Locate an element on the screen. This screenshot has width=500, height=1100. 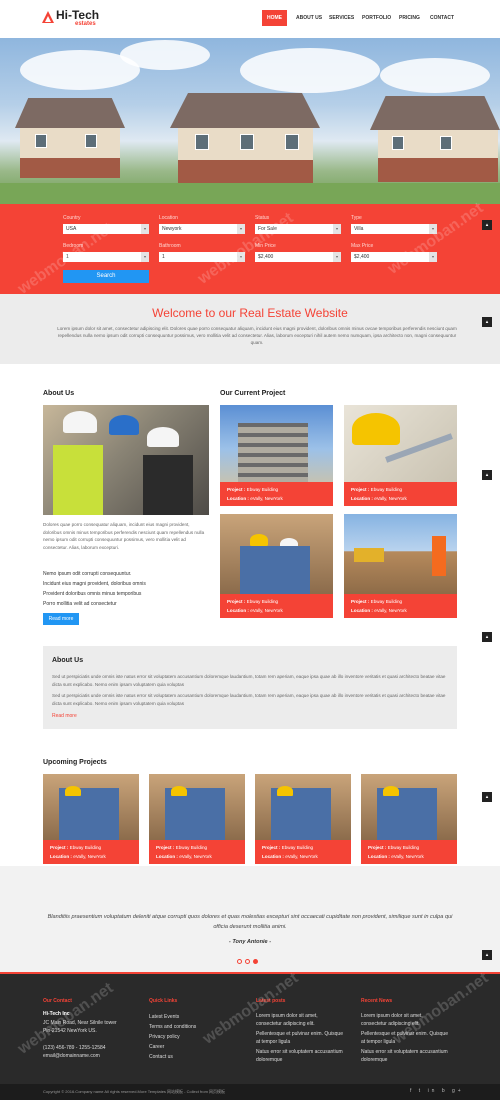
house-roof is located at coordinates (435, 113).